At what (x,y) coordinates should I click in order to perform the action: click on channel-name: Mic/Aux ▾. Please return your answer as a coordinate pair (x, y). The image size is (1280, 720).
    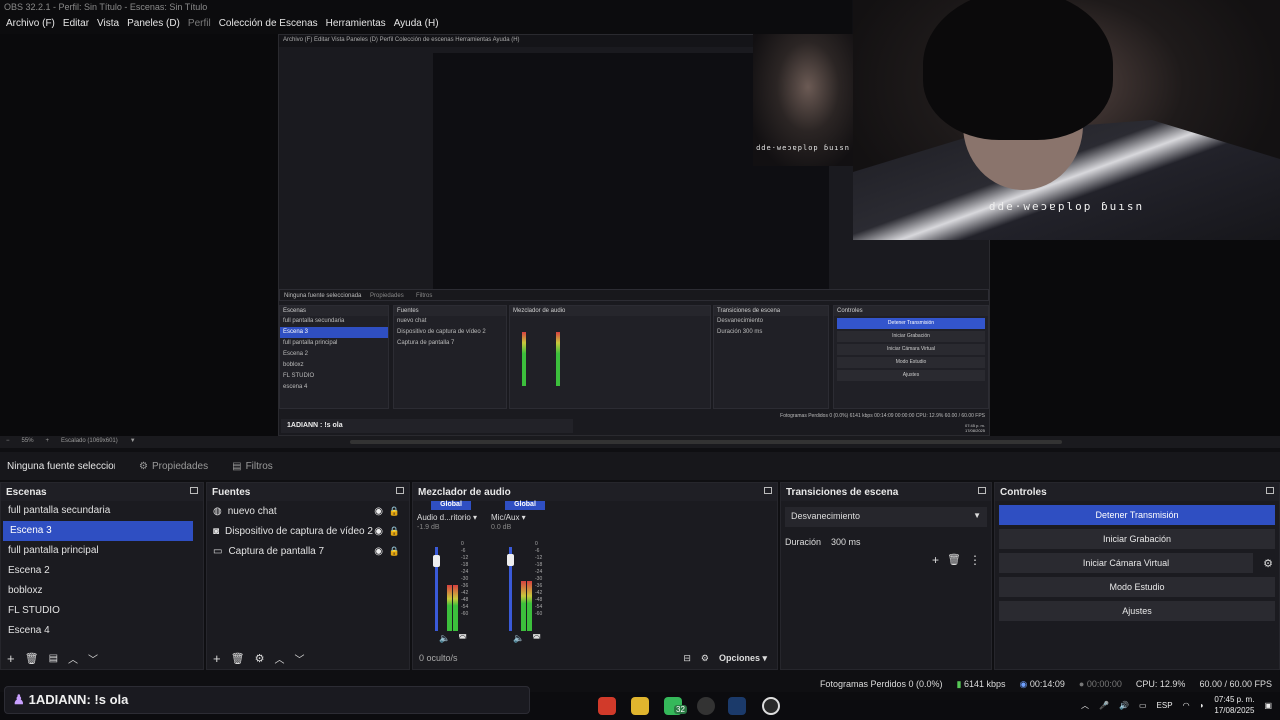
    Looking at the image, I should click on (525, 517).